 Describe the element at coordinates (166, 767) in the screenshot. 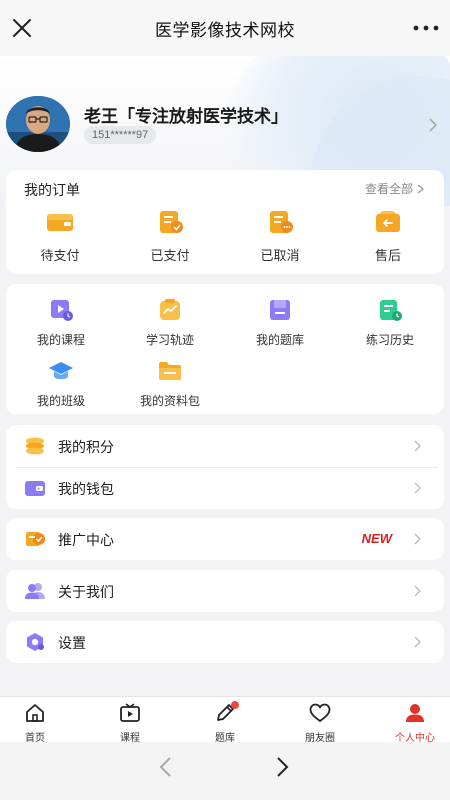

I see `chevron-left-icon` at that location.